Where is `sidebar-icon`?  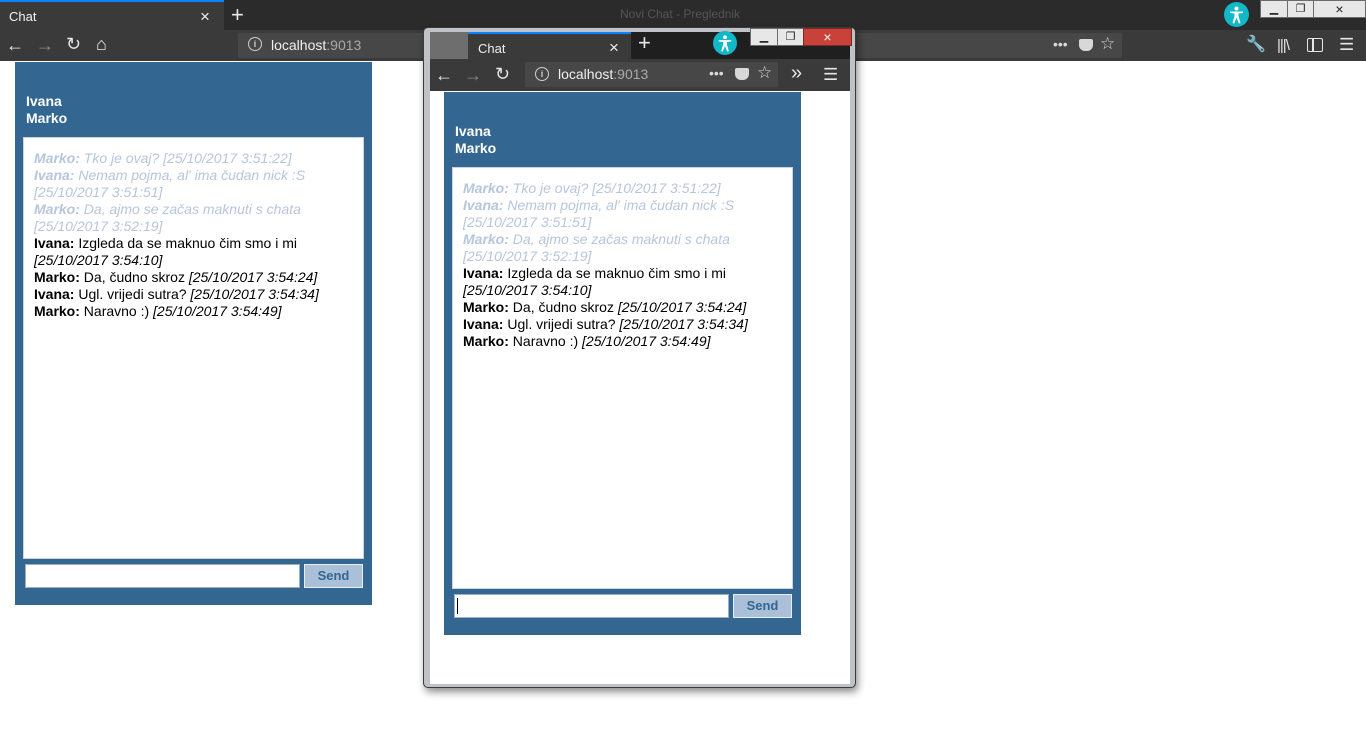 sidebar-icon is located at coordinates (1315, 45).